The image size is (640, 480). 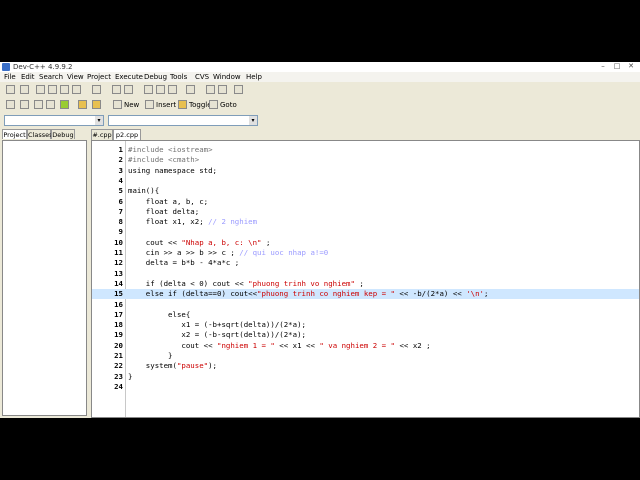 What do you see at coordinates (143, 191) in the screenshot?
I see `code-text: main(){` at bounding box center [143, 191].